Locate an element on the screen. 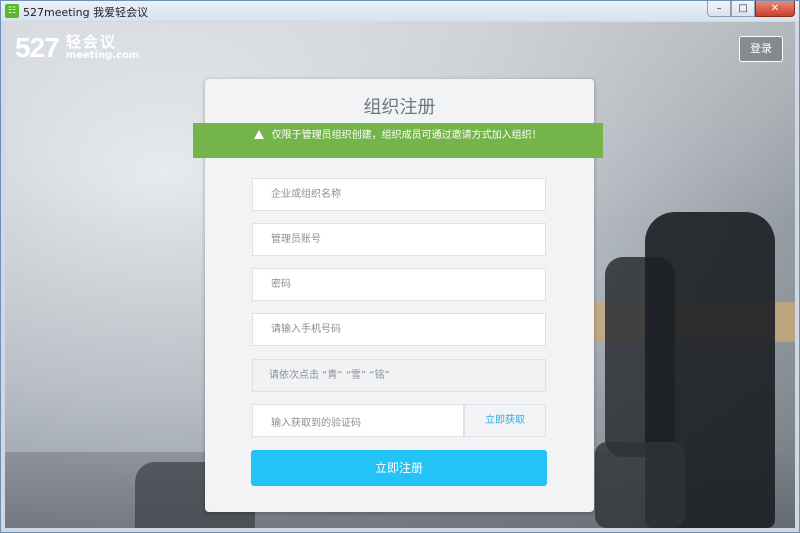 This screenshot has width=800, height=533. window-controls: – □ ✕ is located at coordinates (751, 10).